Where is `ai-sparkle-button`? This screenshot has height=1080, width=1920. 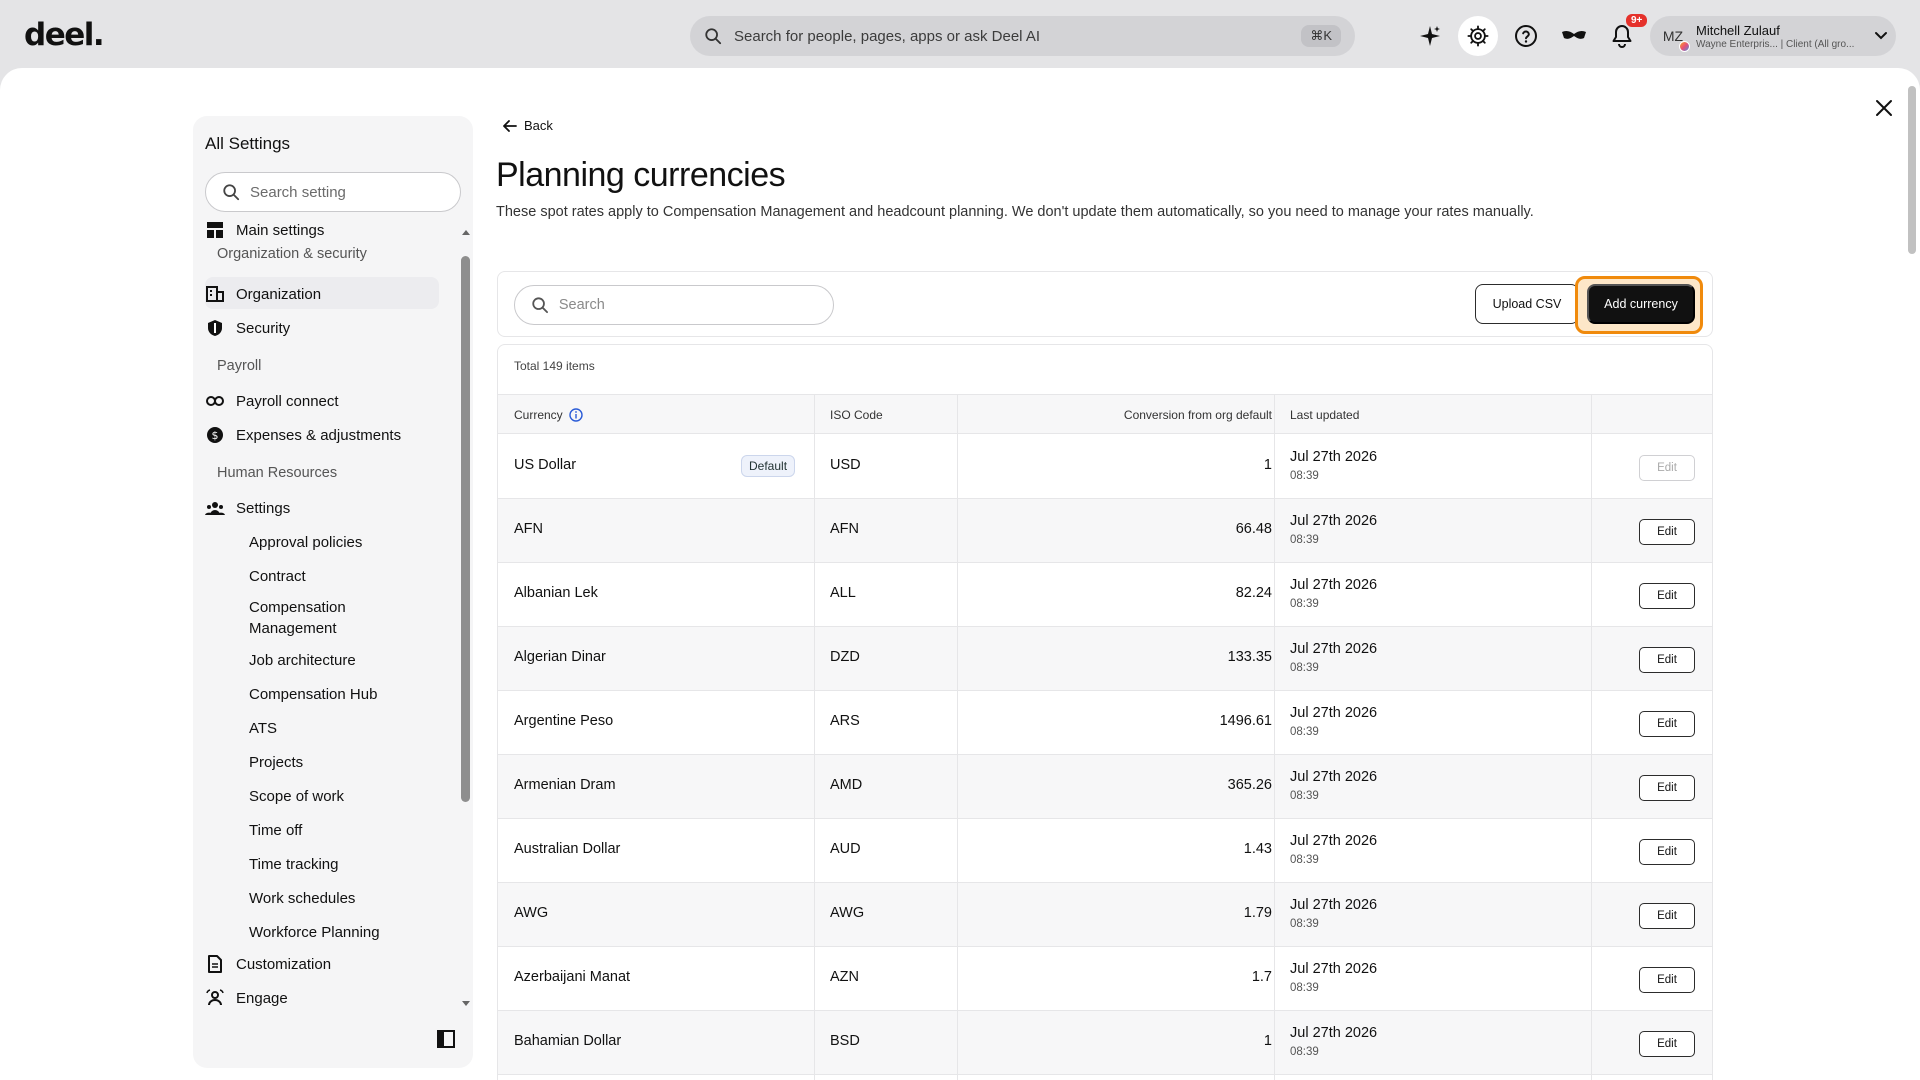
ai-sparkle-button is located at coordinates (1430, 36).